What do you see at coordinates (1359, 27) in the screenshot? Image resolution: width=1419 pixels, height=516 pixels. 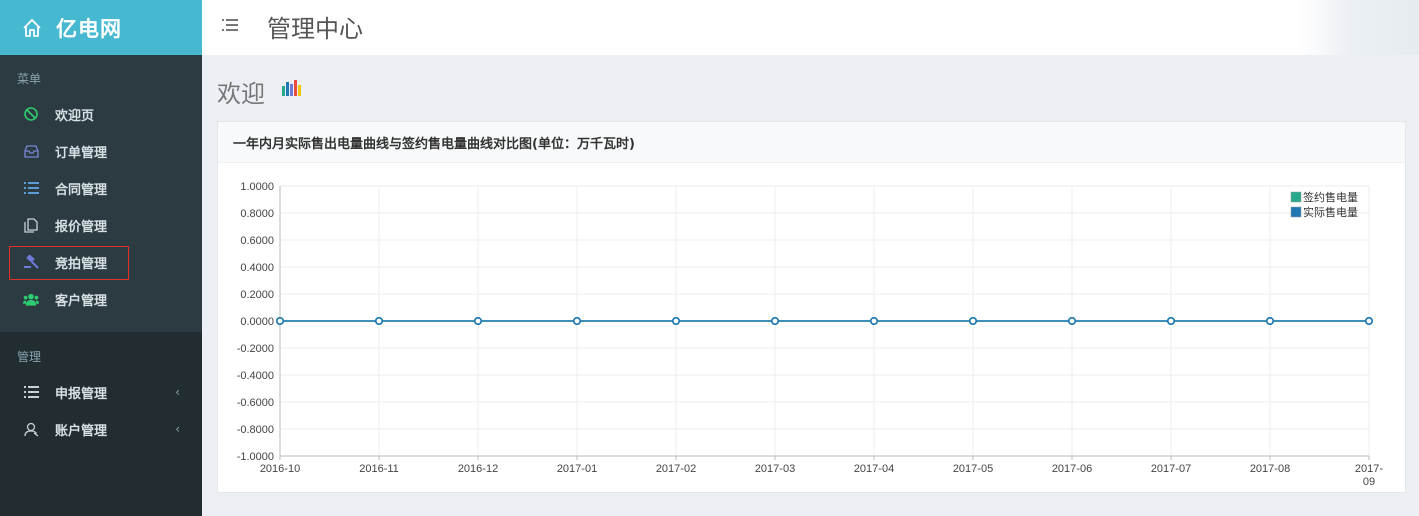 I see `user-menu-blurred` at bounding box center [1359, 27].